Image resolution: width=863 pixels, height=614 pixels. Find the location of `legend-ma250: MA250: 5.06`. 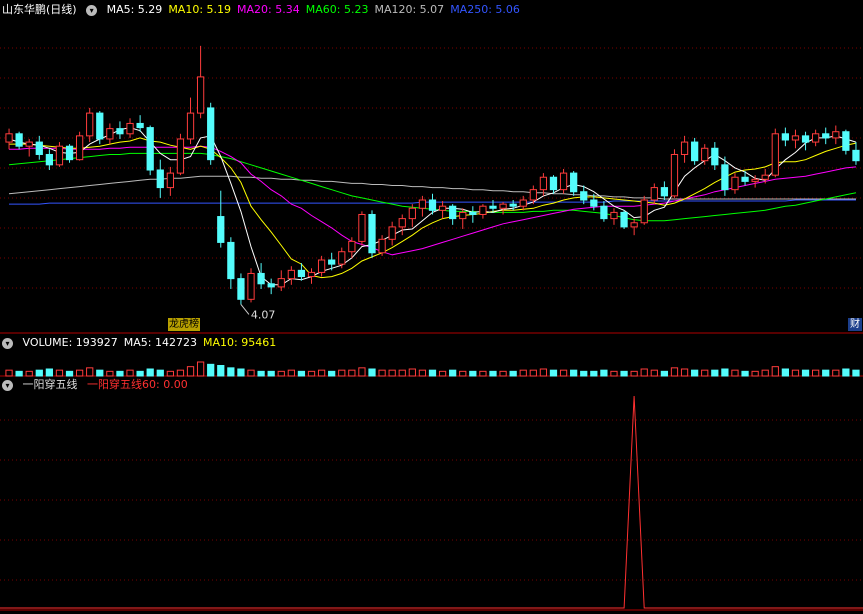

legend-ma250: MA250: 5.06 is located at coordinates (485, 9).